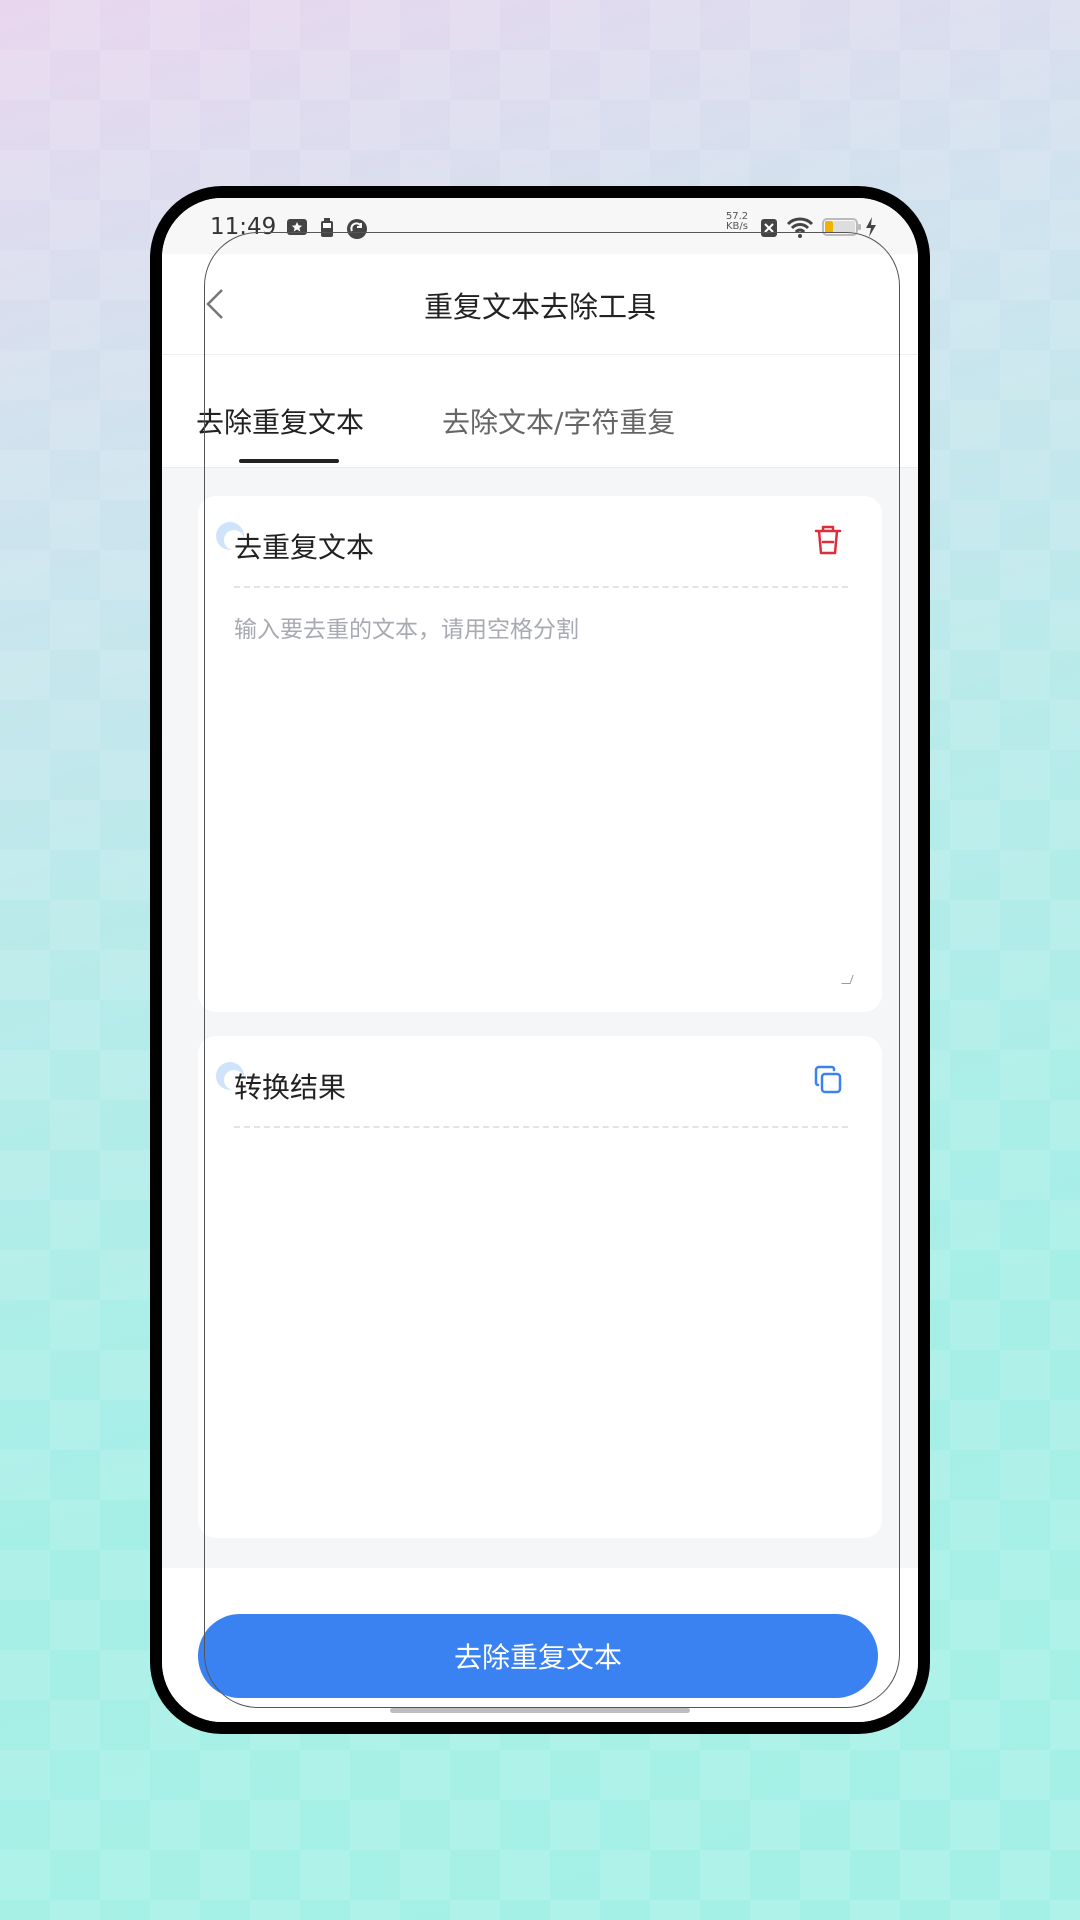 This screenshot has height=1920, width=1080. Describe the element at coordinates (540, 1081) in the screenshot. I see `result-card-header: 转换结果` at that location.